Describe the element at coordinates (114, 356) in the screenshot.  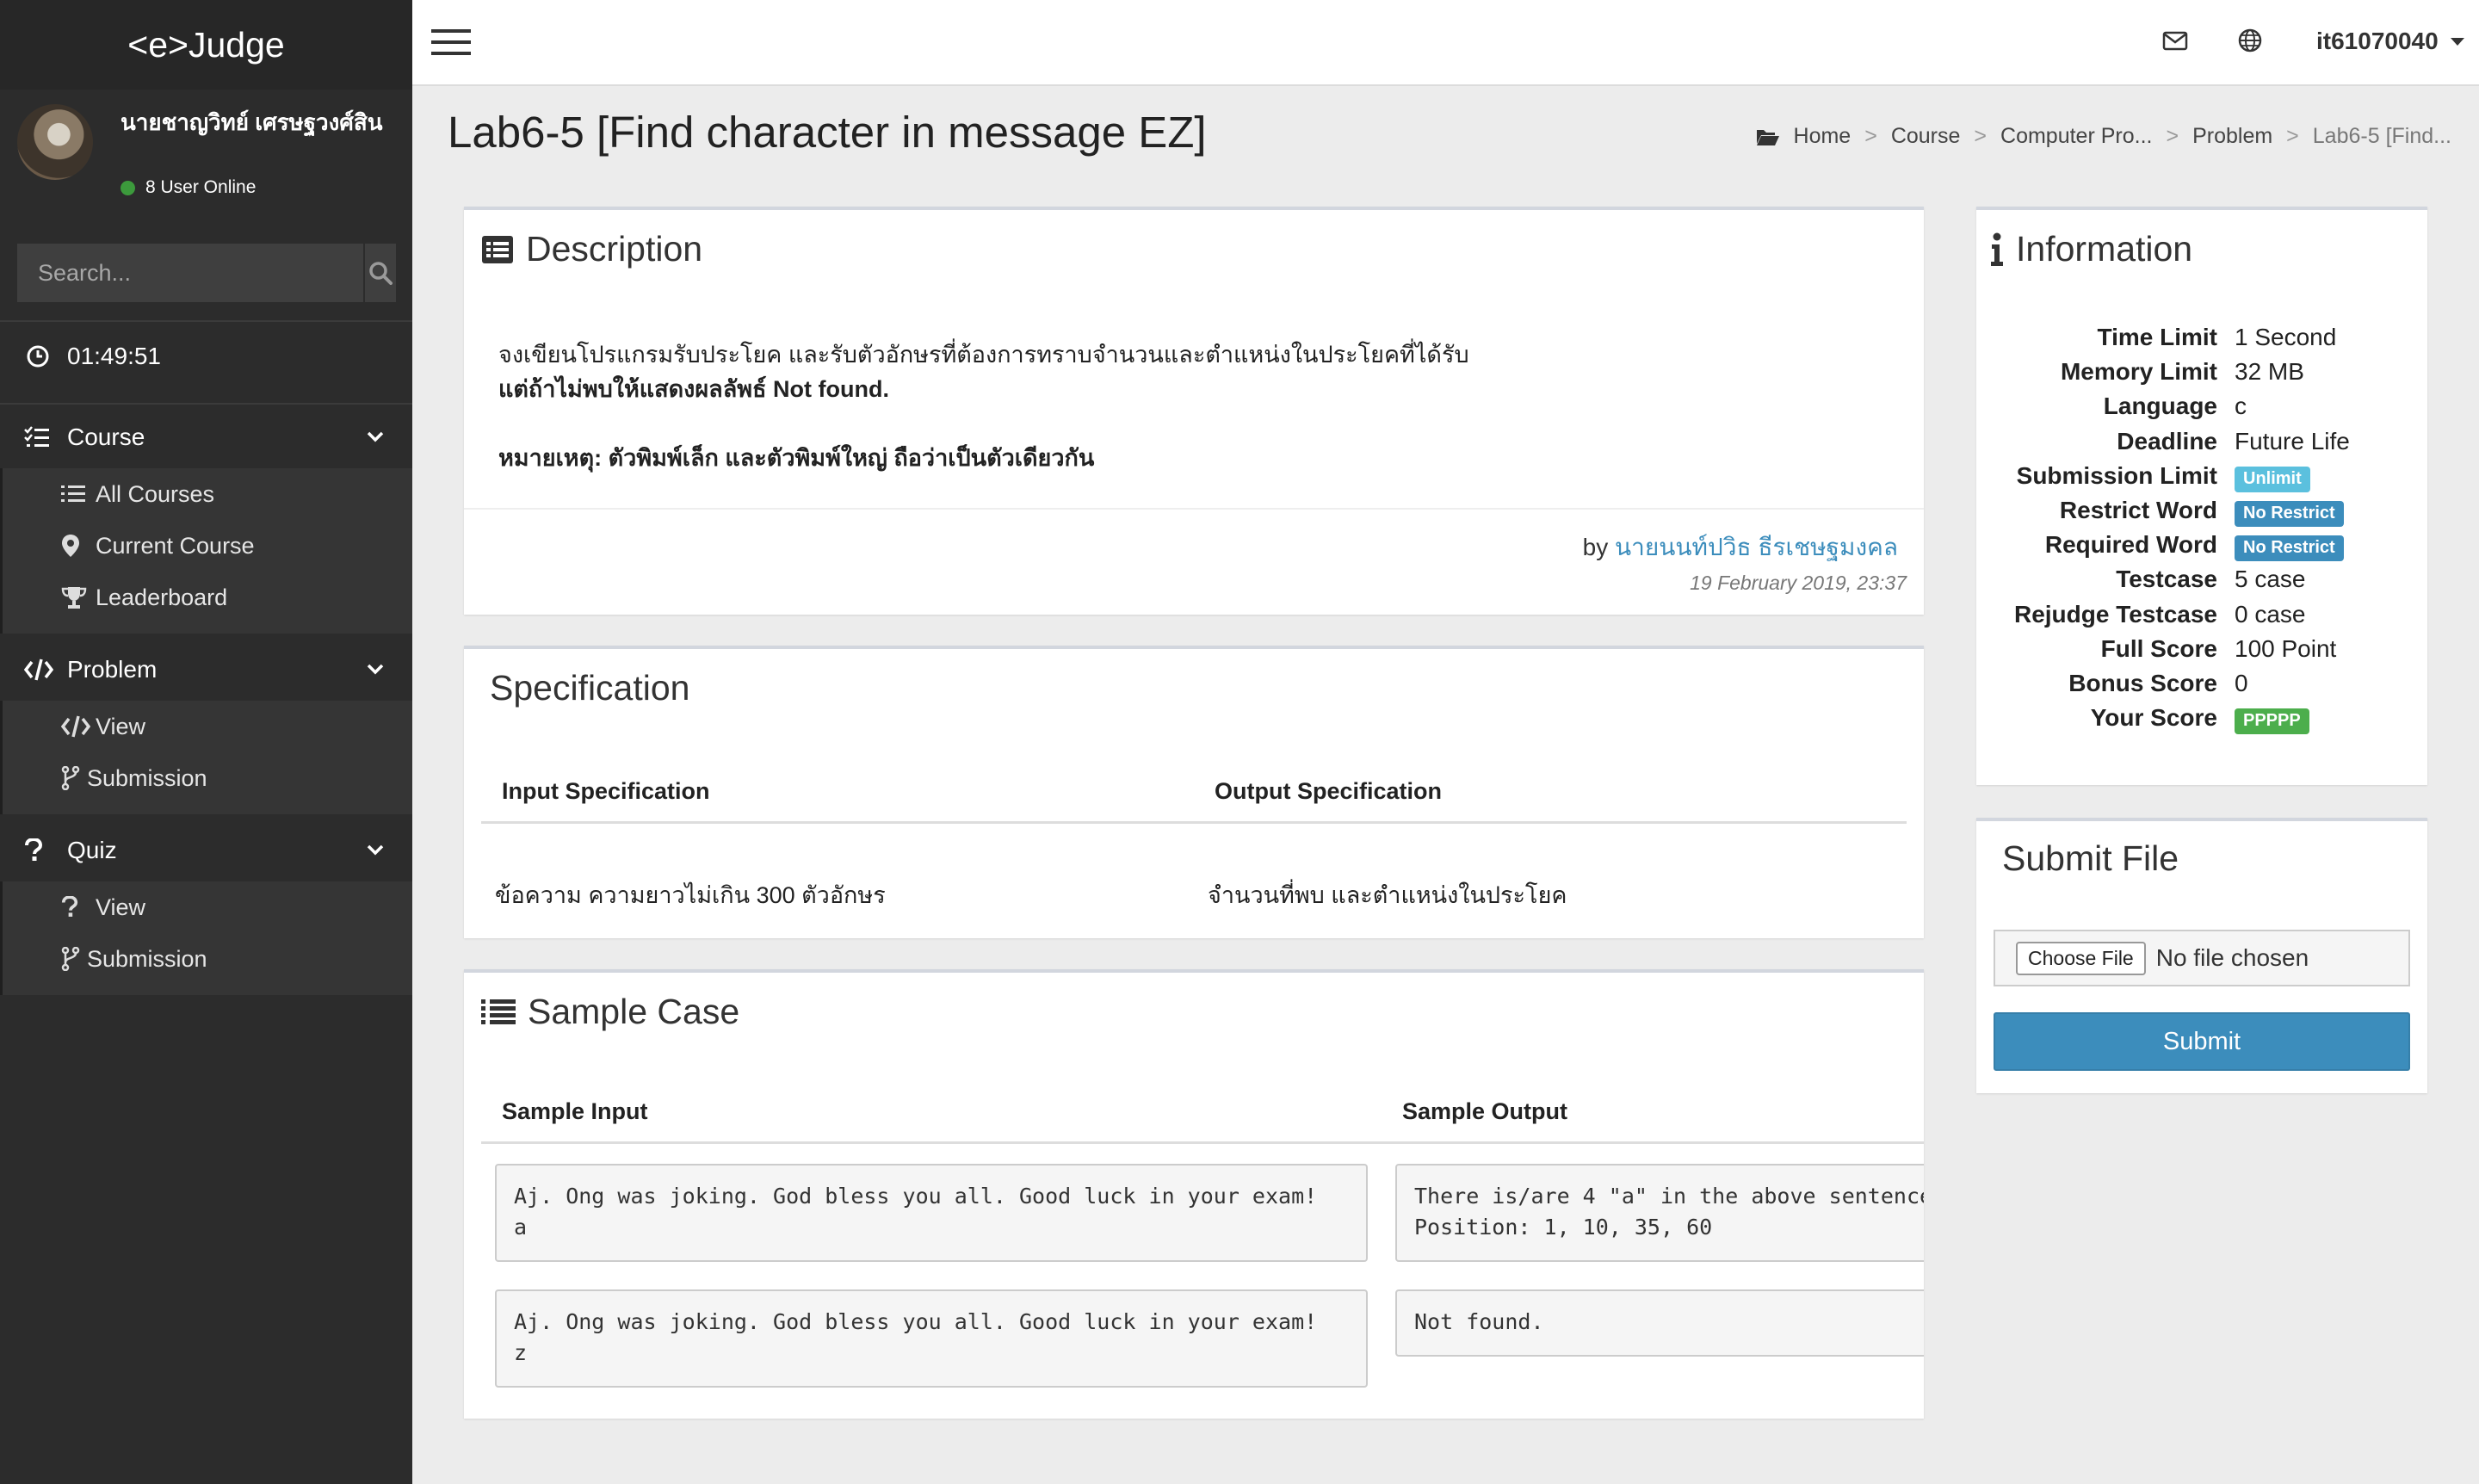
I see `timer-value: 01:49:51` at that location.